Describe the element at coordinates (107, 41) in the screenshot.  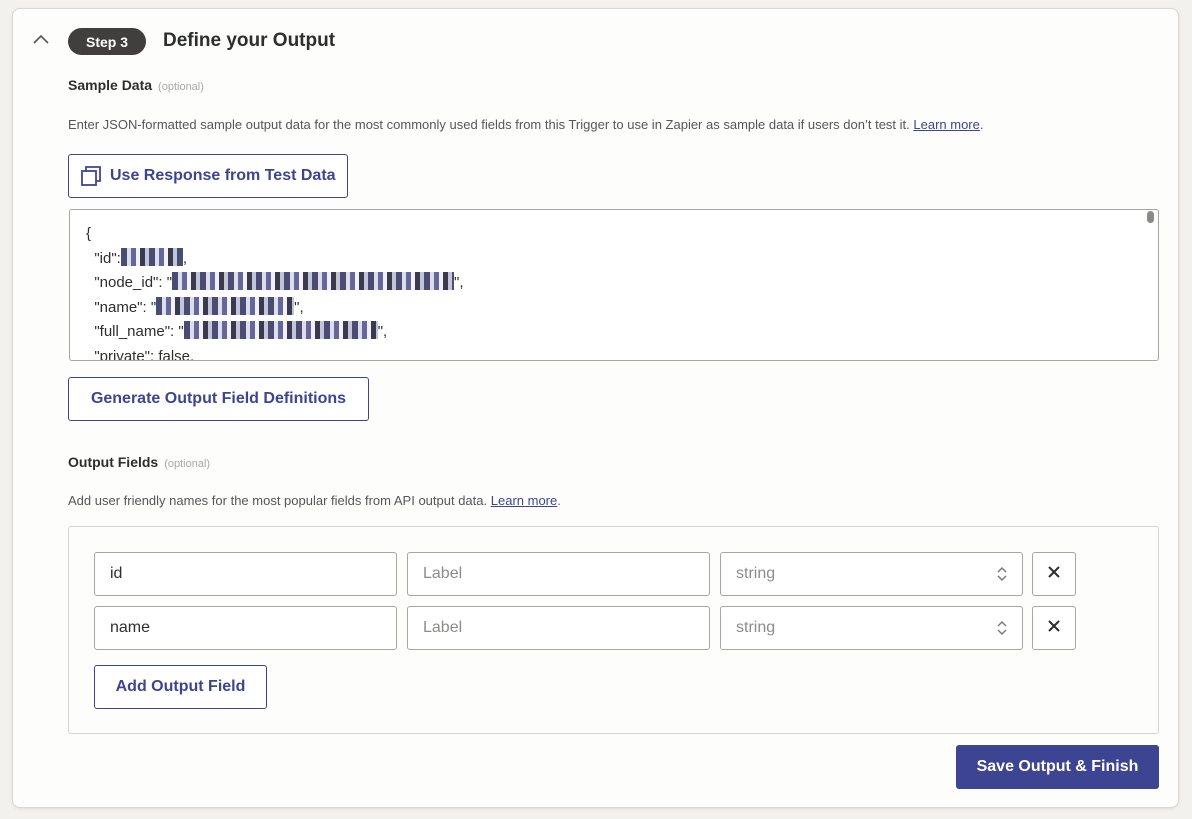
I see `step-badge: Step 3` at that location.